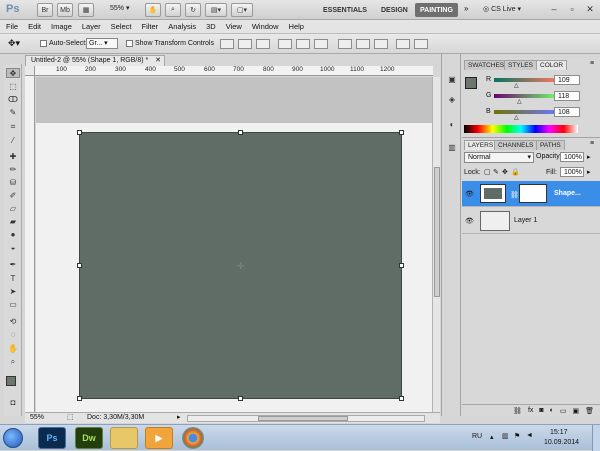 The image size is (600, 451). Describe the element at coordinates (541, 410) in the screenshot. I see `add-mask-icon: ◙` at that location.